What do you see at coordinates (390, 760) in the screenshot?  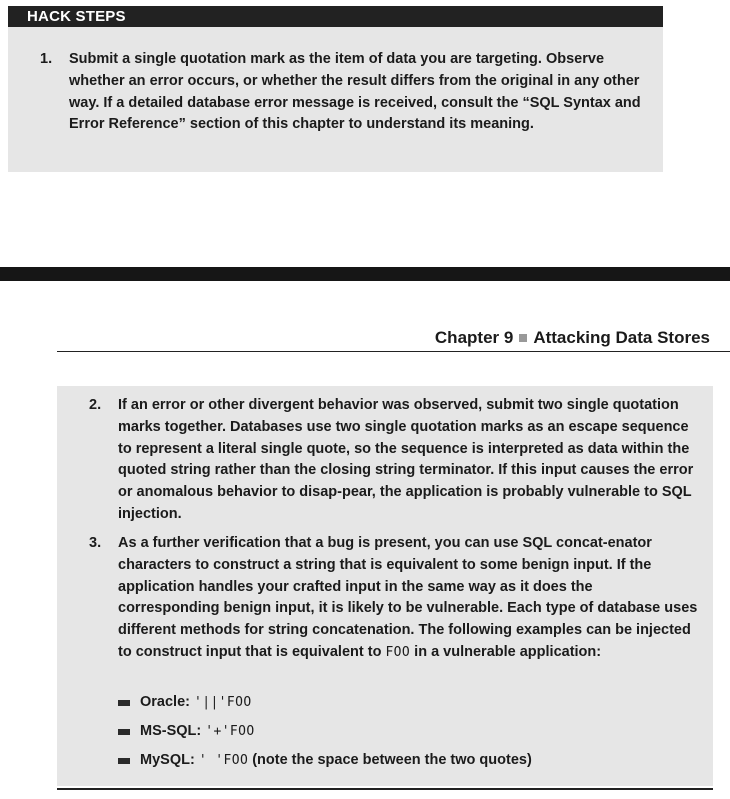 I see `bullet-note: (note the space between the two quotes)` at bounding box center [390, 760].